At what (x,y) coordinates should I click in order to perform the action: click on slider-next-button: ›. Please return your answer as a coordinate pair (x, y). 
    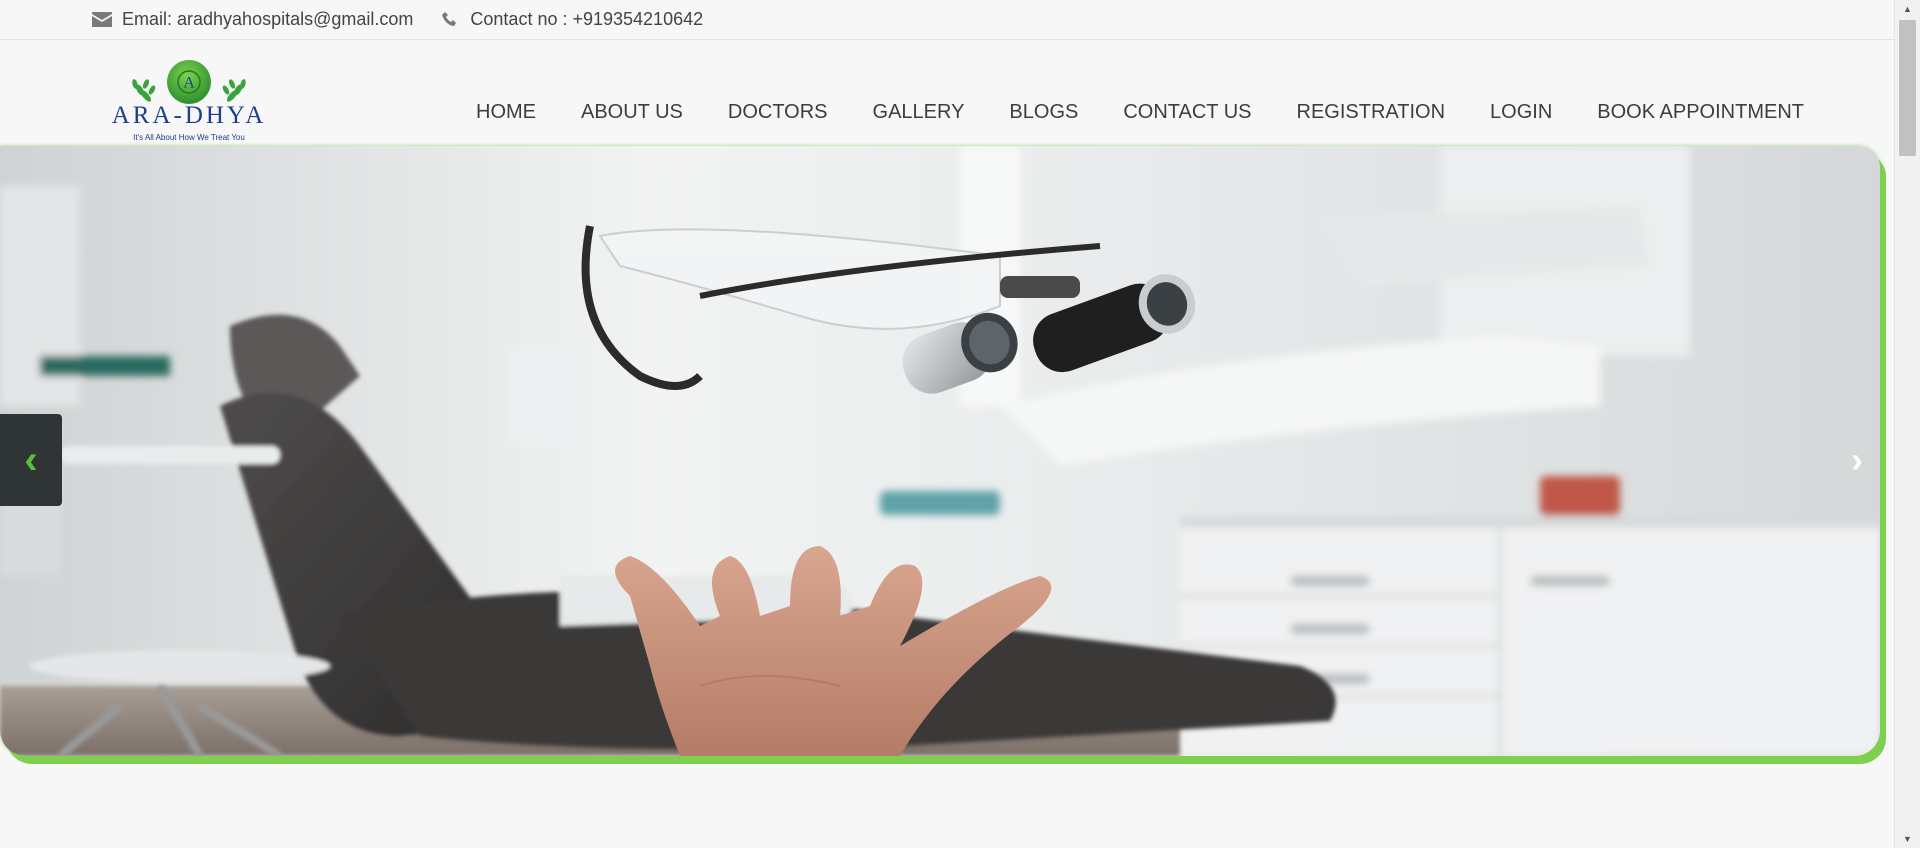
    Looking at the image, I should click on (1857, 459).